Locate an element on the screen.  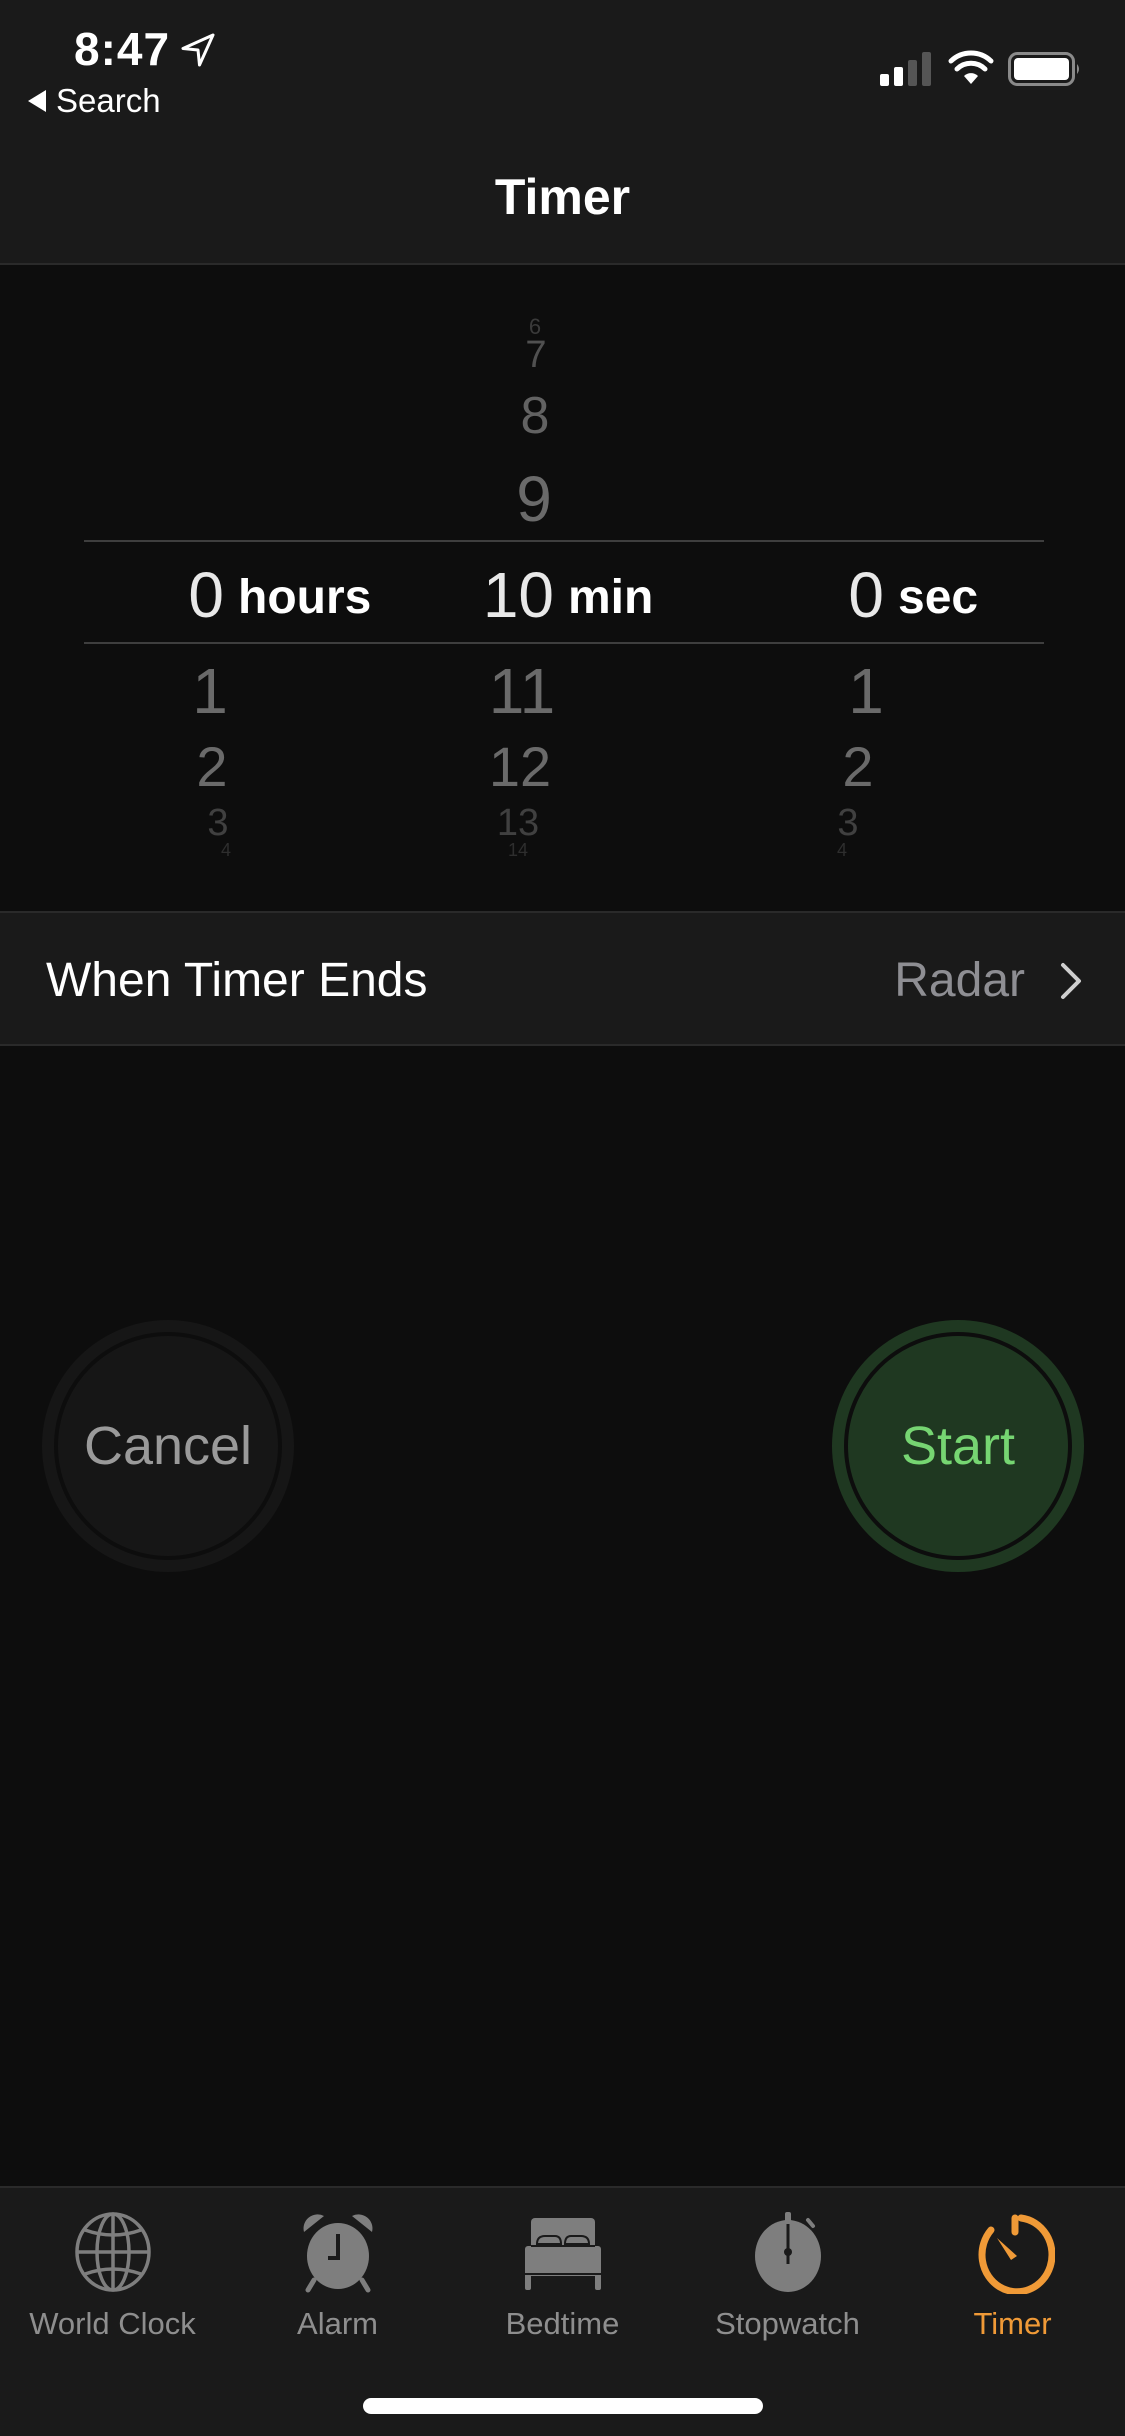
picker-minutes-item: 11 is located at coordinates (522, 691).